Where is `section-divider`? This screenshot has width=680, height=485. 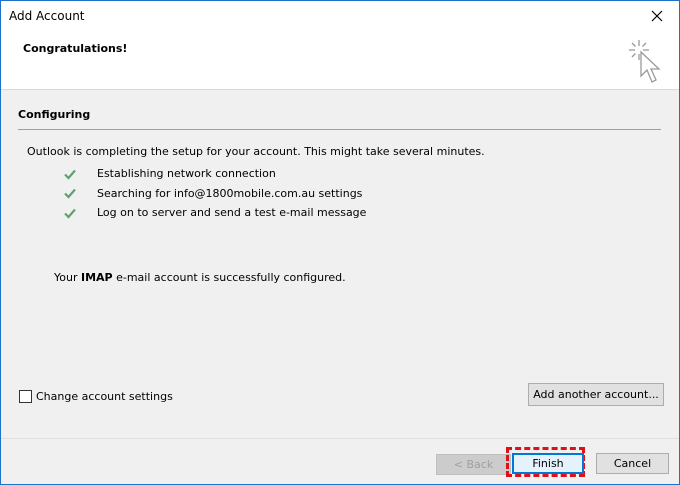 section-divider is located at coordinates (339, 129).